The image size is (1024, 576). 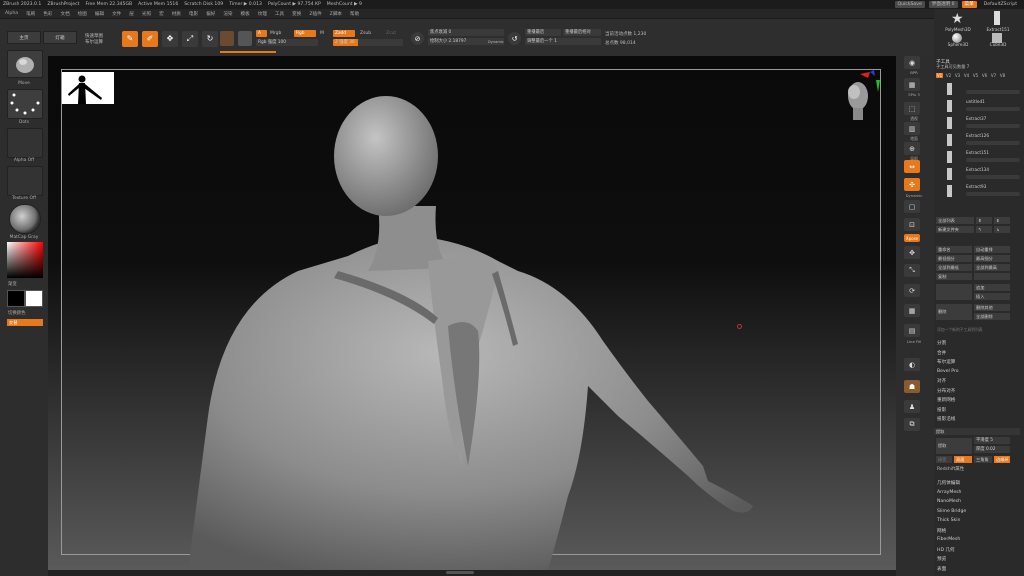 I want to click on subtool-row: Extract126, so click(x=979, y=140).